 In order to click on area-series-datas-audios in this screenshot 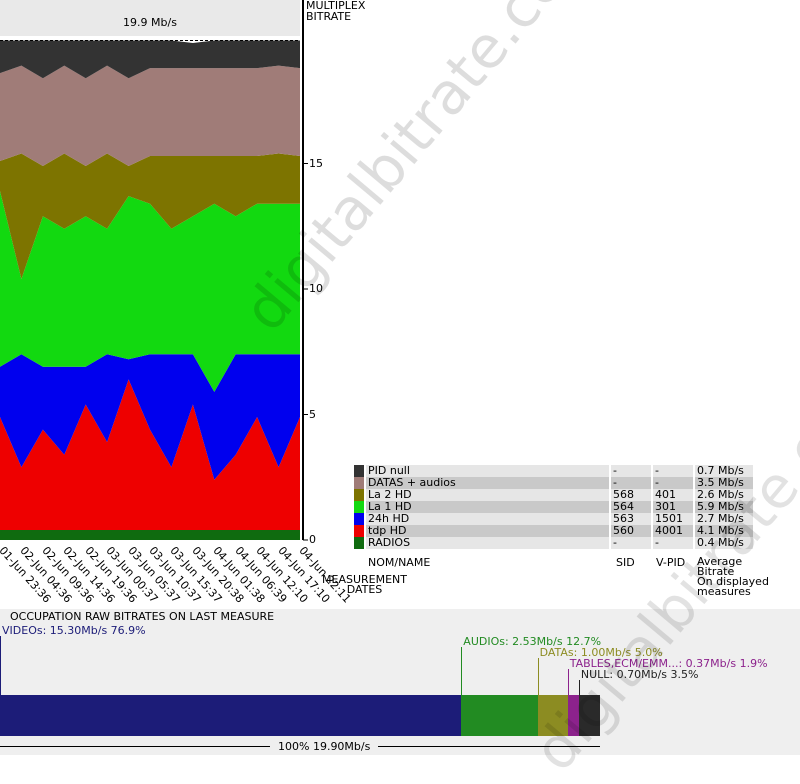, I will do `click(150, 115)`.